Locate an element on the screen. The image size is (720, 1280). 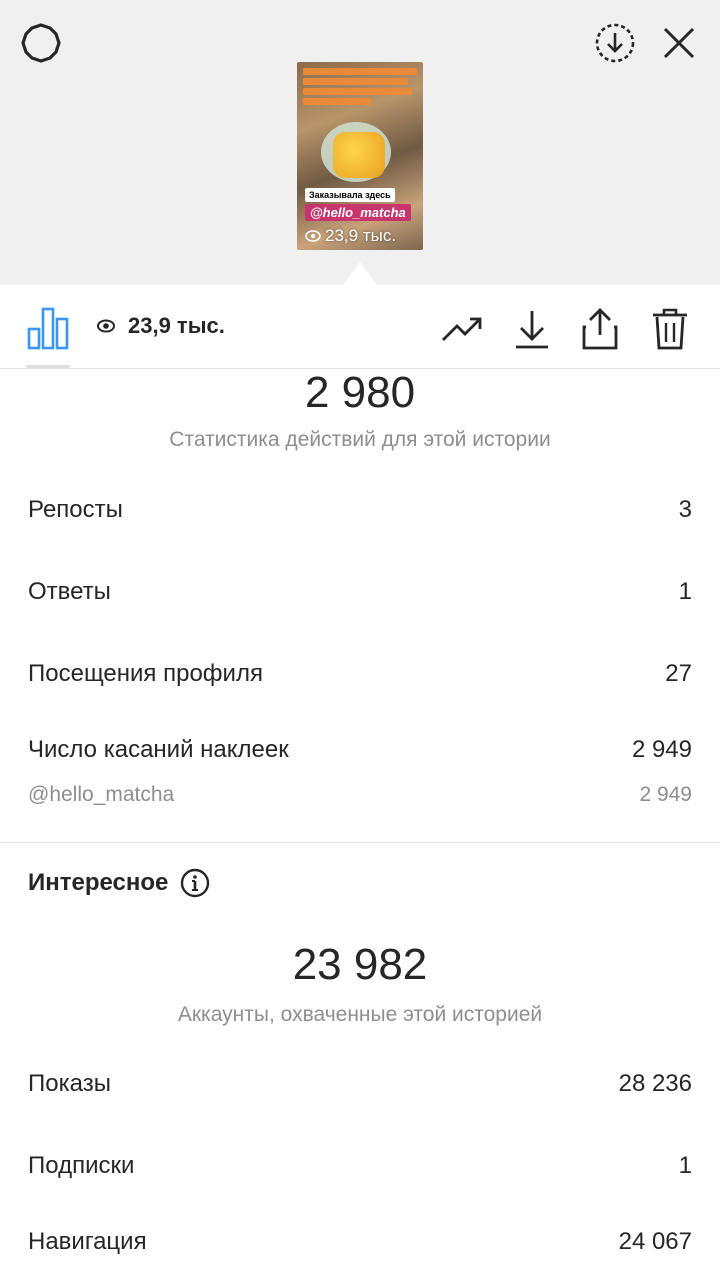
story-views: 23,9 тыс. is located at coordinates (350, 236).